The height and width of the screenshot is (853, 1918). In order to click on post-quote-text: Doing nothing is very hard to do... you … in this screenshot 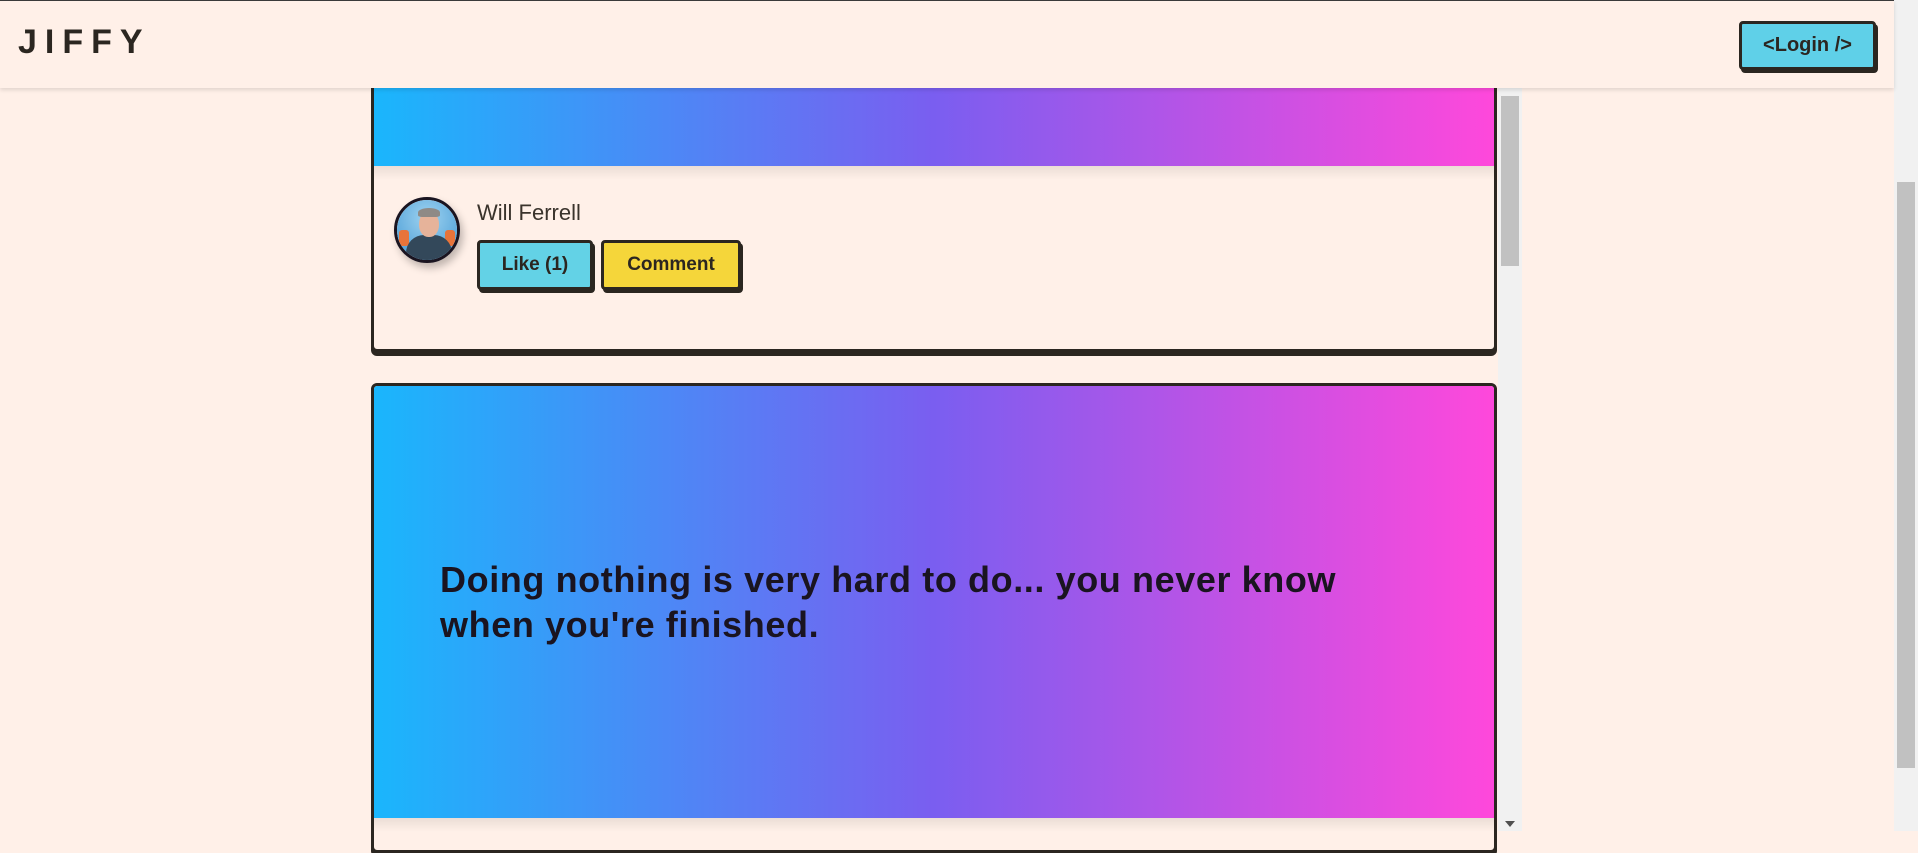, I will do `click(888, 602)`.